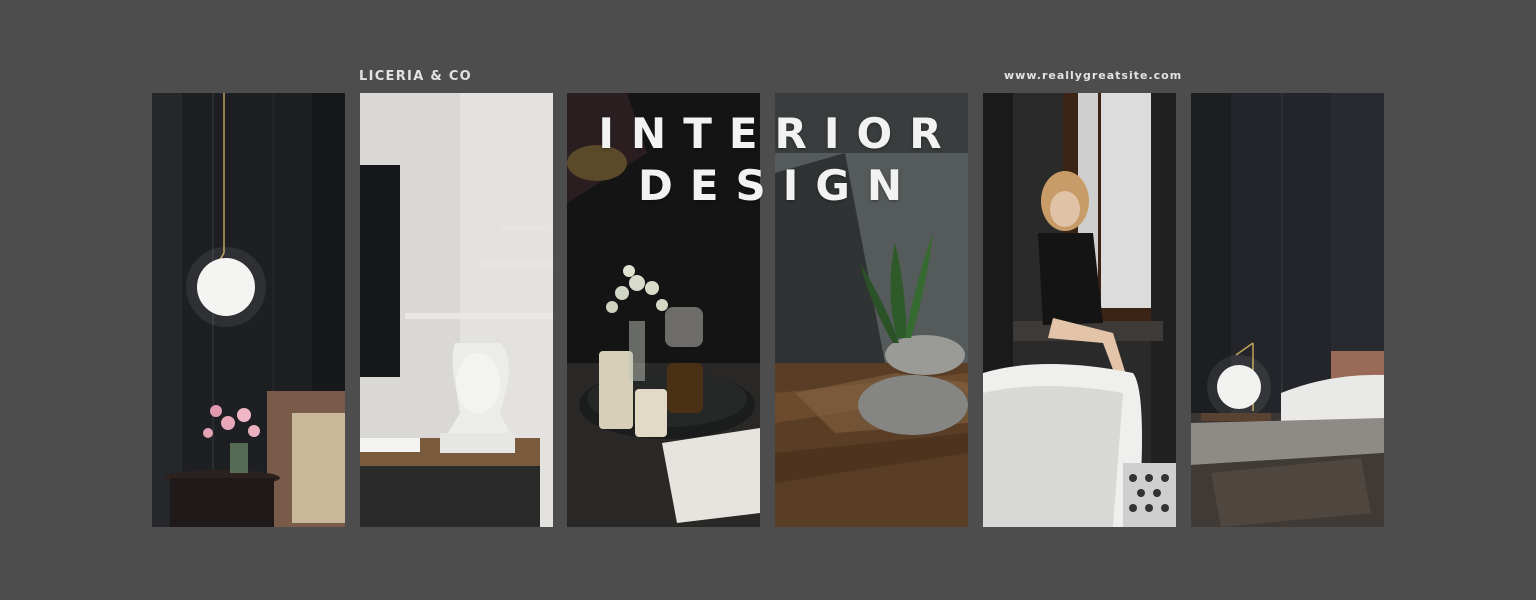 This screenshot has width=1536, height=600. I want to click on photo-panel-sculpture, so click(456, 310).